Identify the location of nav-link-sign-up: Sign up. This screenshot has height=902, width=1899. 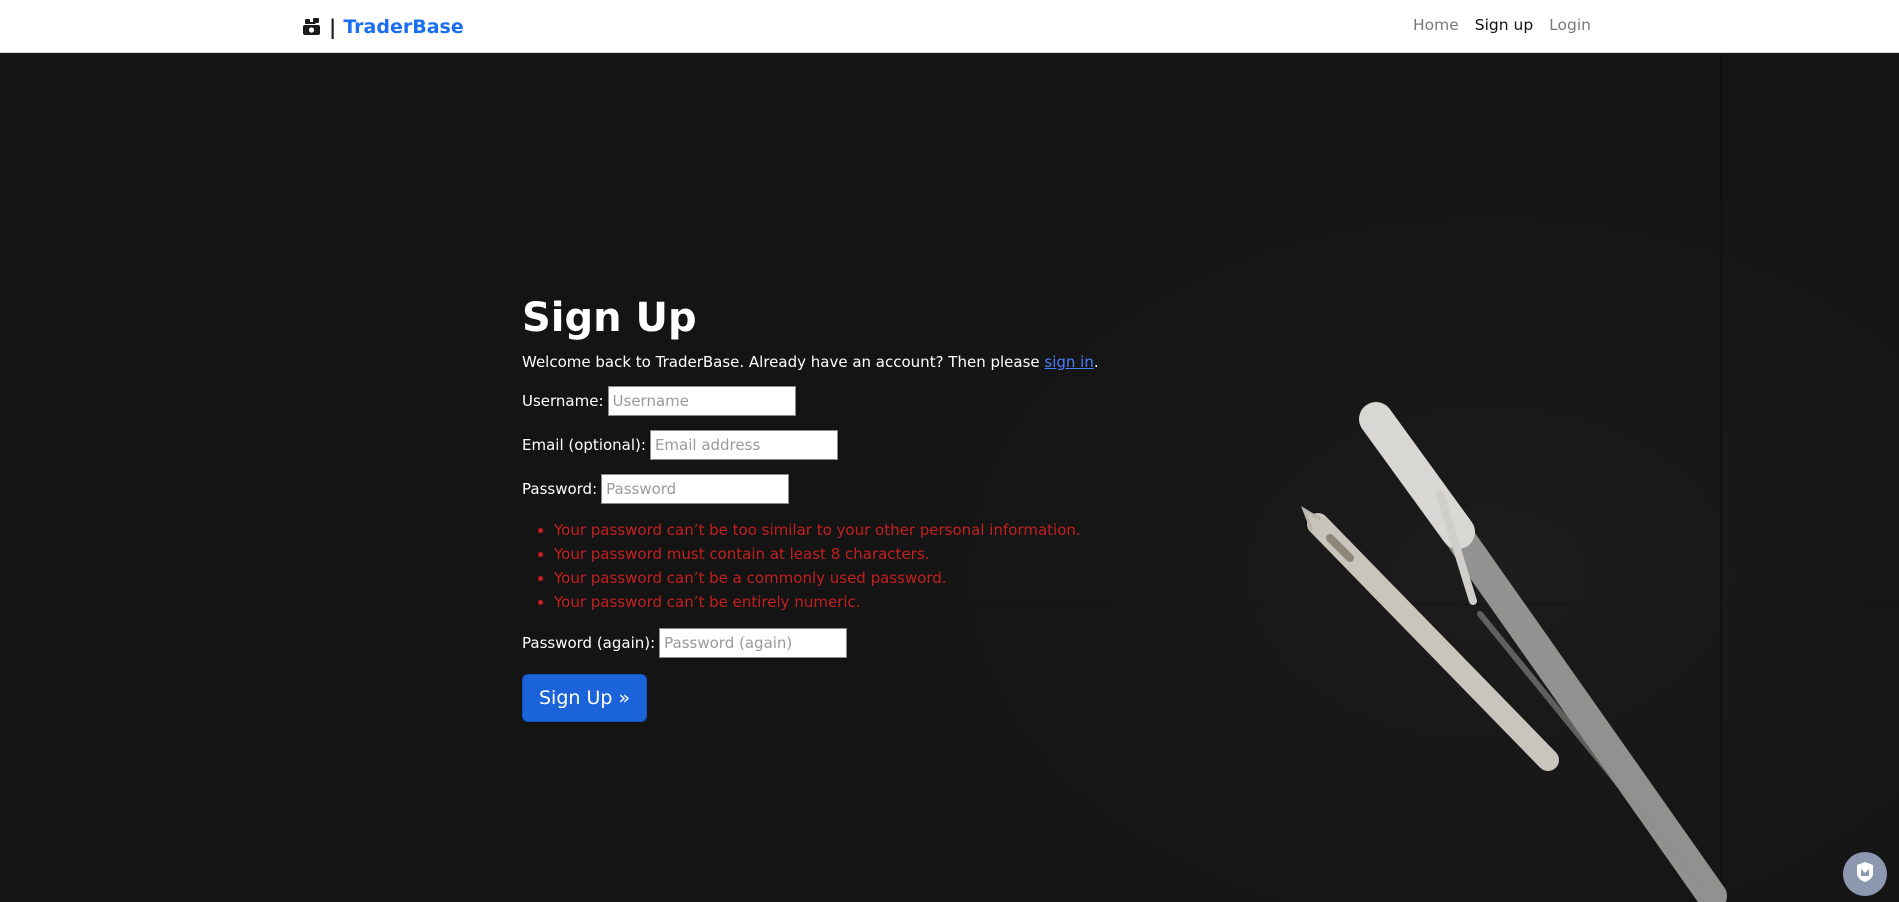
(1504, 25).